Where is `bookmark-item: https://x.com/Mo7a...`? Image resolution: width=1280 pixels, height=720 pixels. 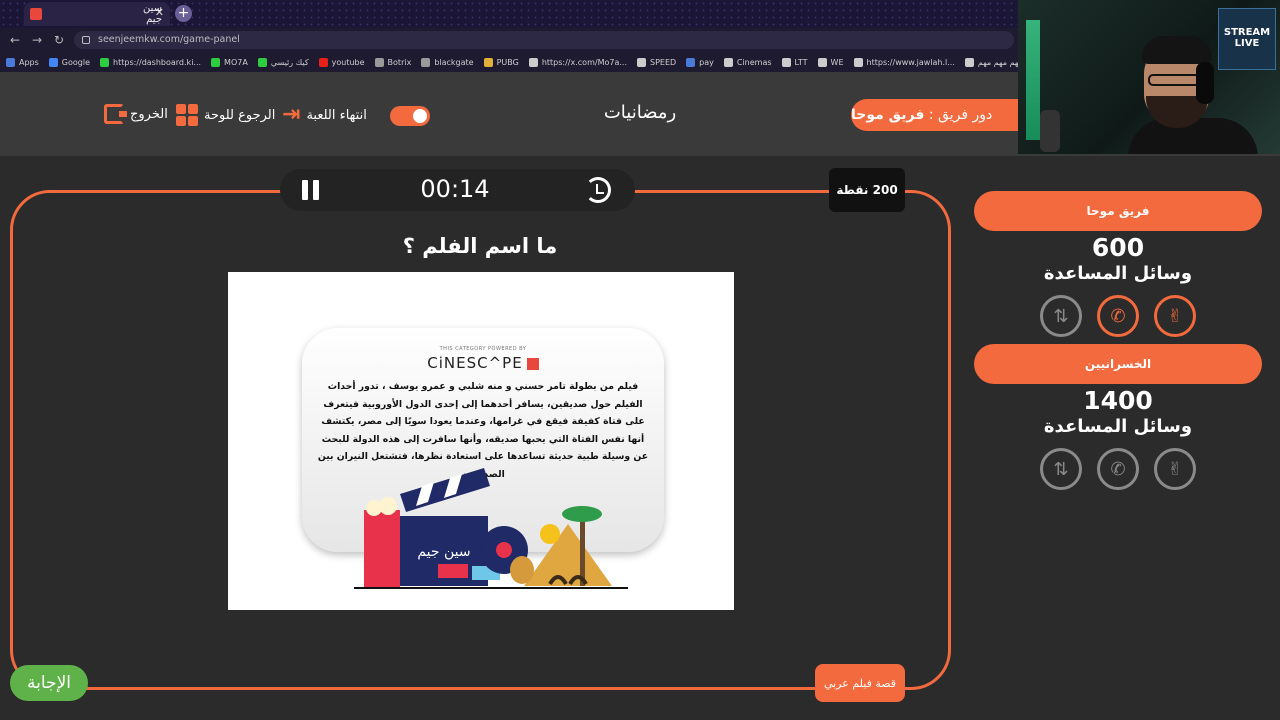
bookmark-item: https://x.com/Mo7a... is located at coordinates (577, 62).